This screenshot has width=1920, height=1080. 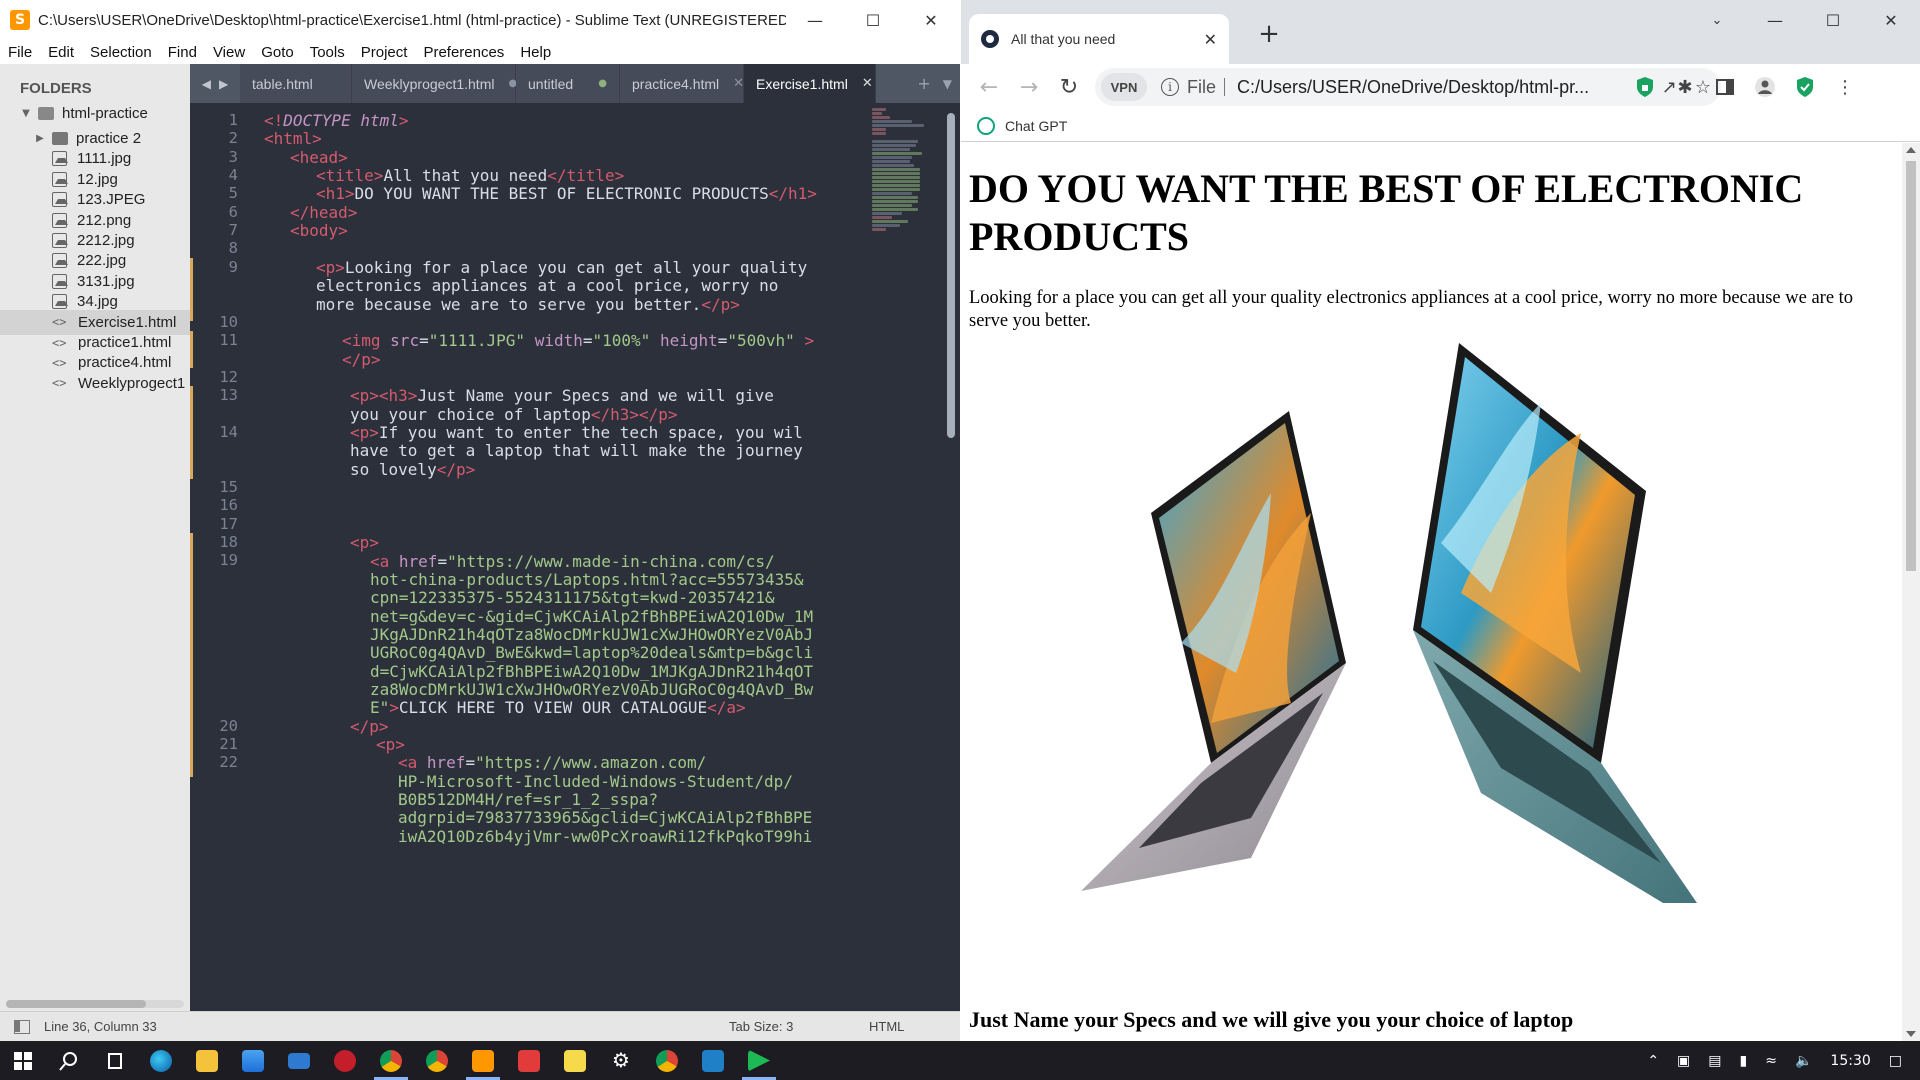 I want to click on sidebar-toggle-icon, so click(x=22, y=1026).